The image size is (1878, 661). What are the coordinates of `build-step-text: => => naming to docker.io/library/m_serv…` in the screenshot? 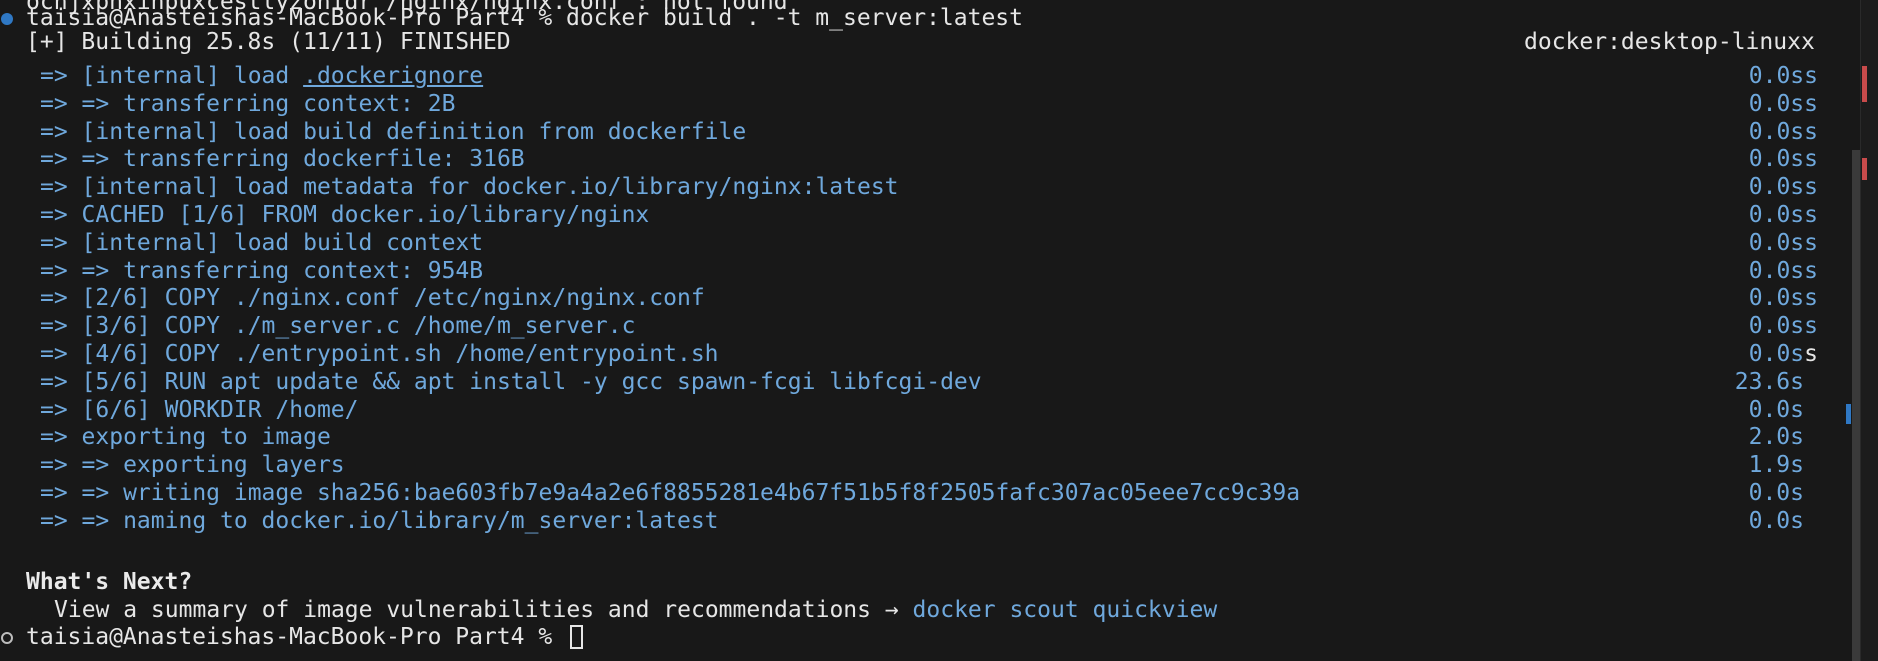 It's located at (379, 521).